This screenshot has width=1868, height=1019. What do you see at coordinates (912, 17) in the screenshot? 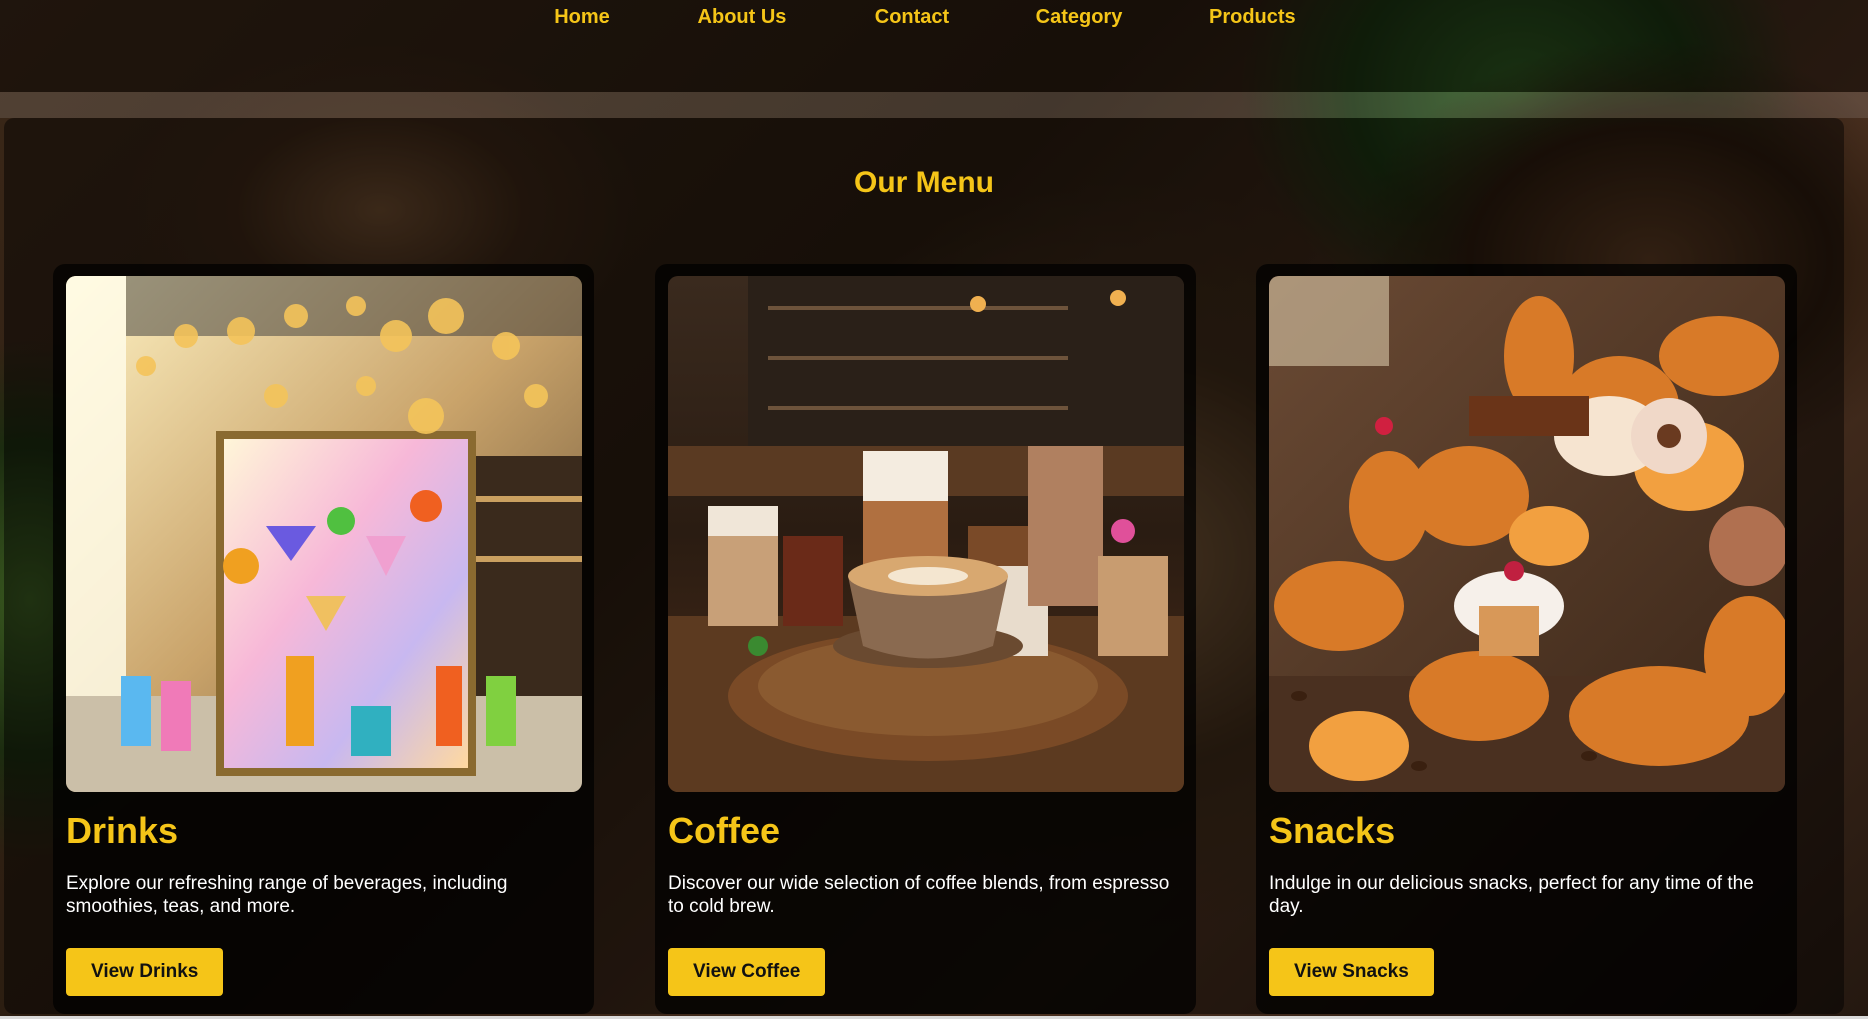
I see `nav-link-contact: Contact` at bounding box center [912, 17].